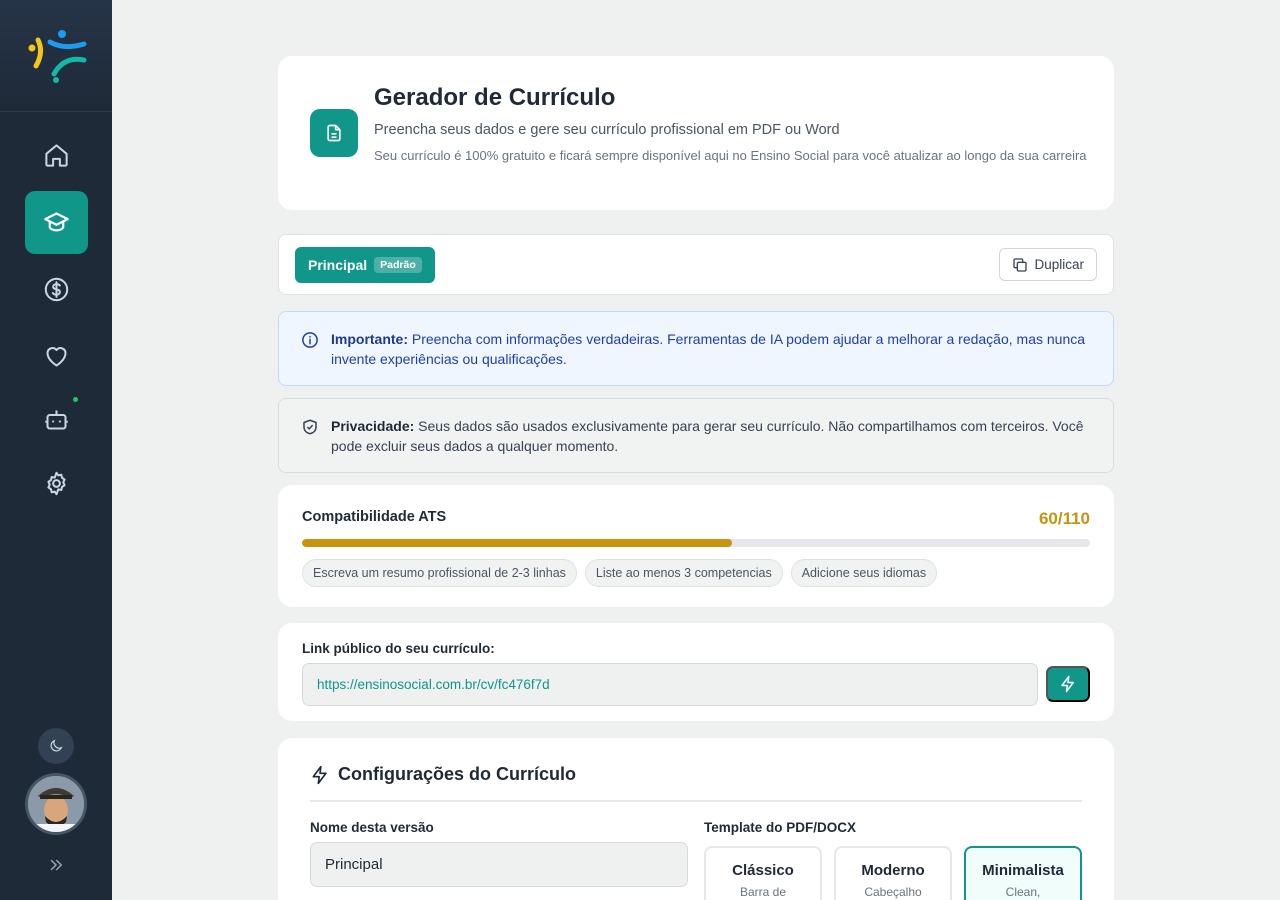 Image resolution: width=1280 pixels, height=900 pixels. What do you see at coordinates (1020, 264) in the screenshot?
I see `copy-icon` at bounding box center [1020, 264].